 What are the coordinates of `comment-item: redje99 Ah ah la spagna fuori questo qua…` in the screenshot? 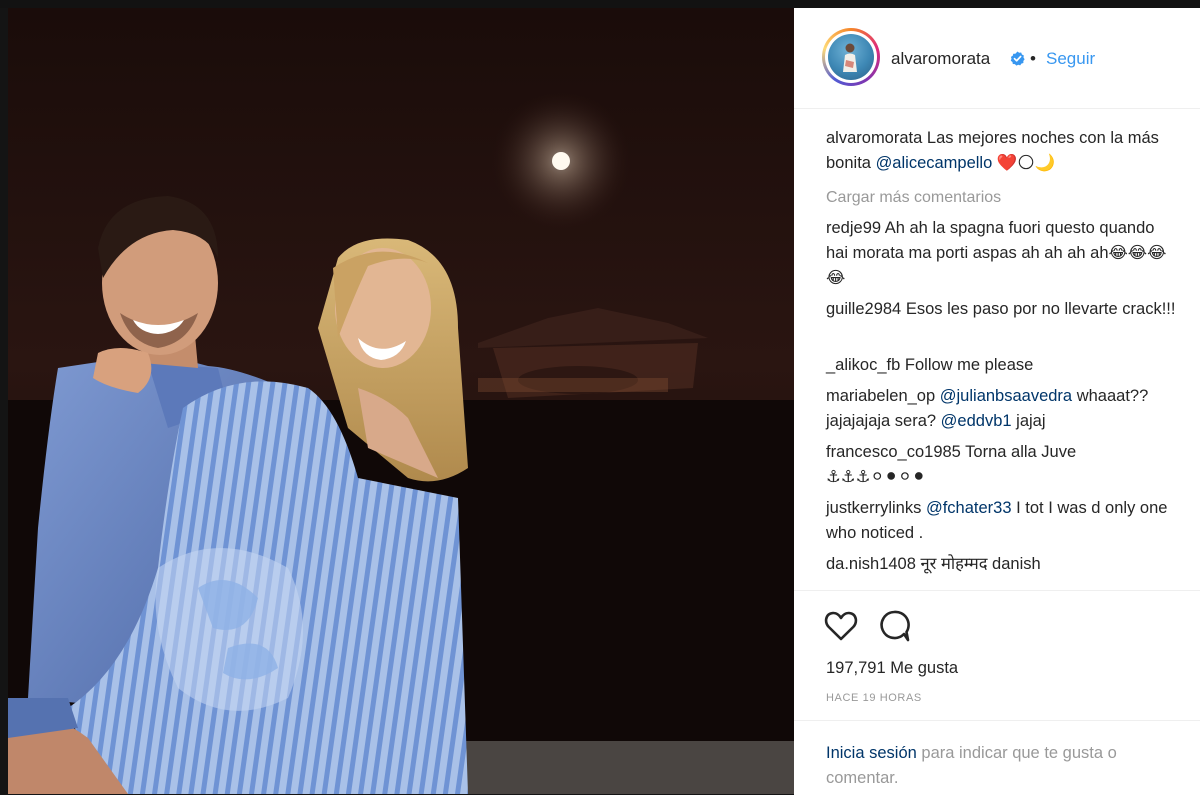 It's located at (1001, 253).